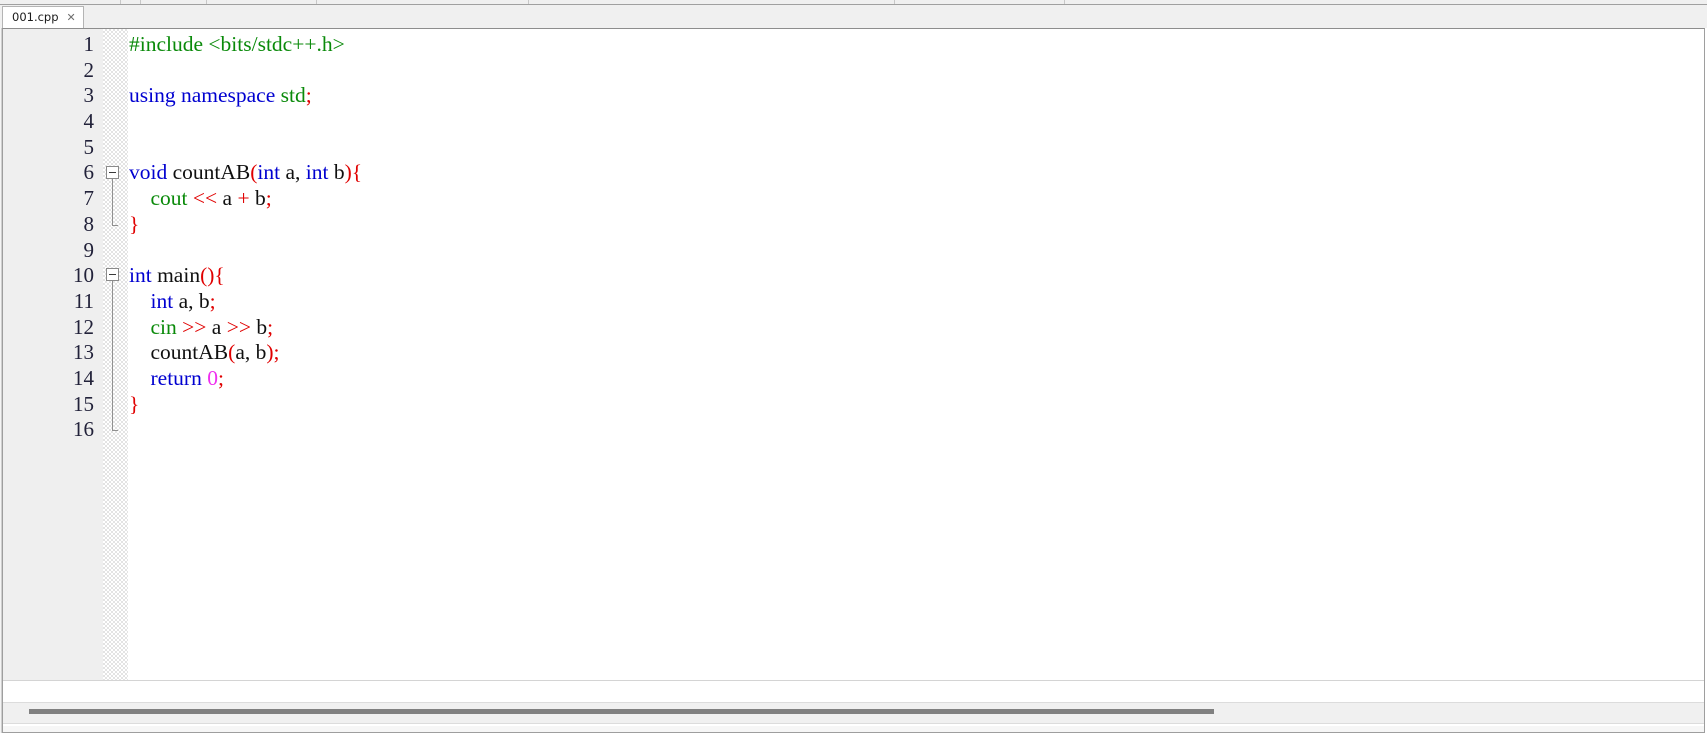 This screenshot has width=1707, height=735. Describe the element at coordinates (916, 45) in the screenshot. I see `code-line: #include <bits/stdc++.h>` at that location.